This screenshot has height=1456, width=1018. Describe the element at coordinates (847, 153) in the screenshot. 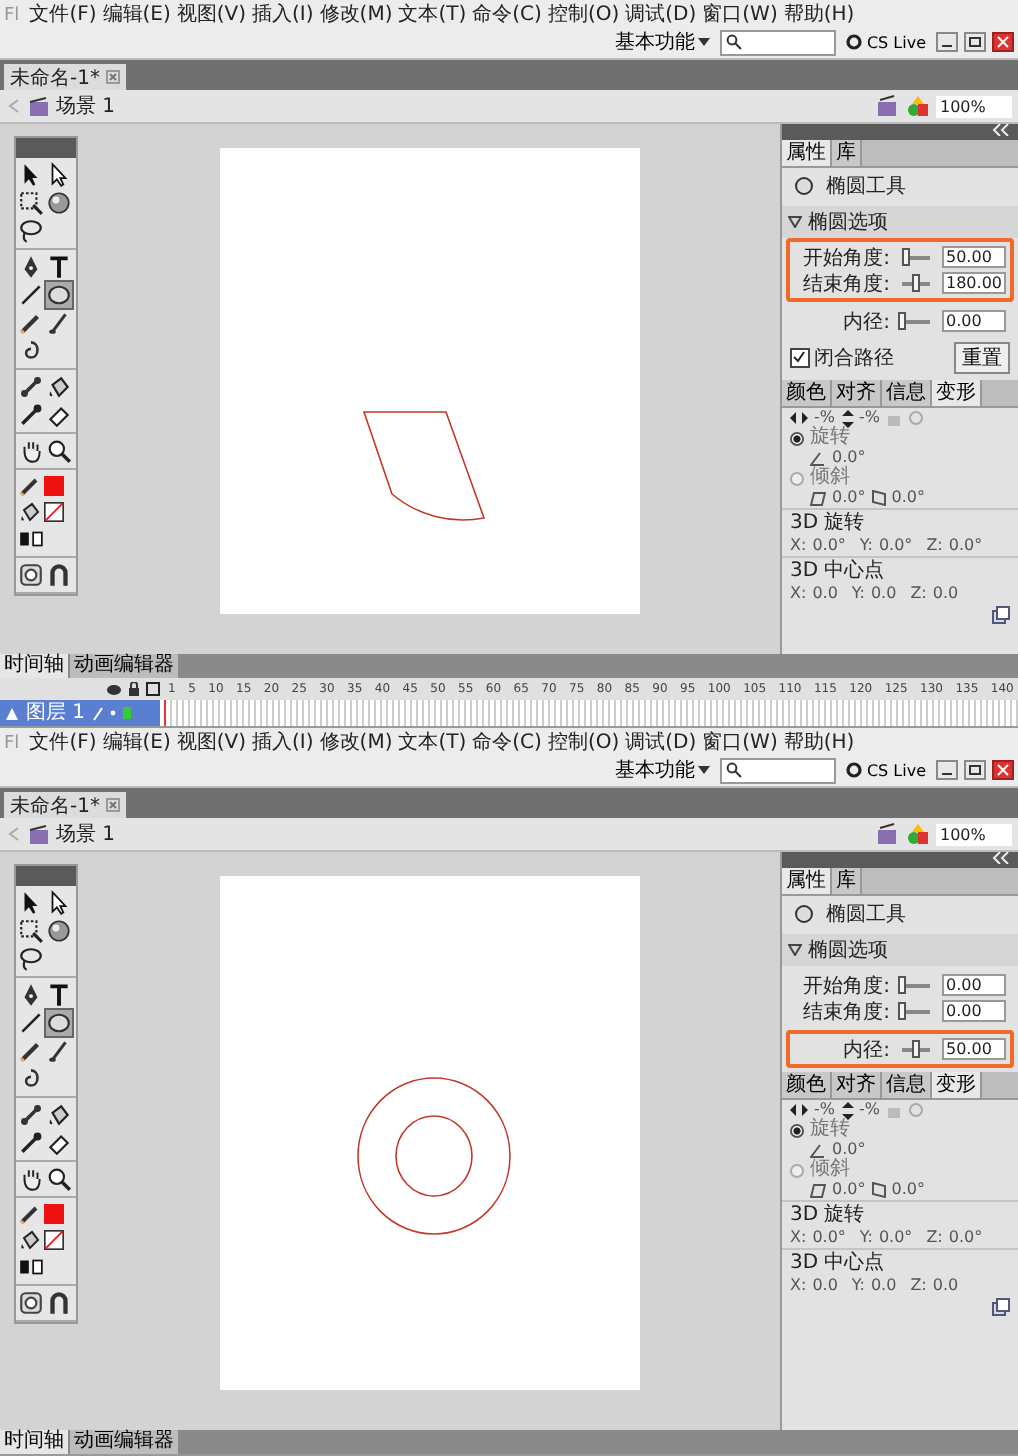

I see `panel-tab: 库` at that location.